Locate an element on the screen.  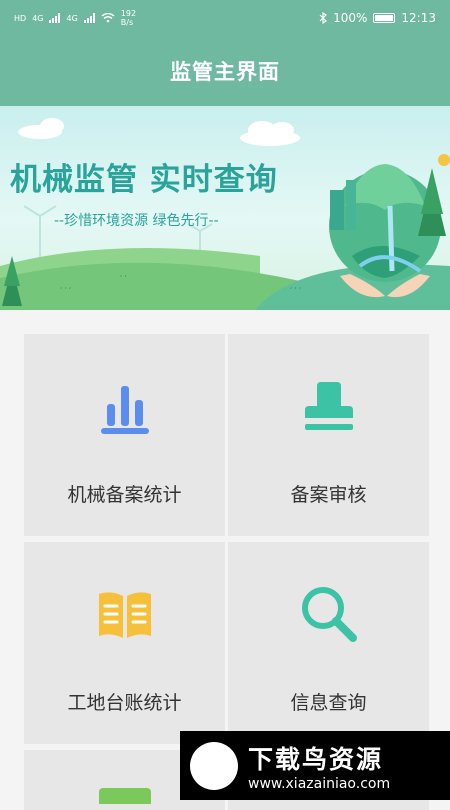
partial-icon is located at coordinates (124, 796).